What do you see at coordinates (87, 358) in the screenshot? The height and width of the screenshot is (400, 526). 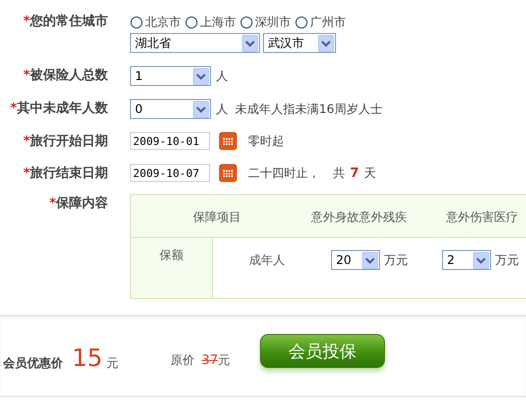 I see `member-price: 15` at bounding box center [87, 358].